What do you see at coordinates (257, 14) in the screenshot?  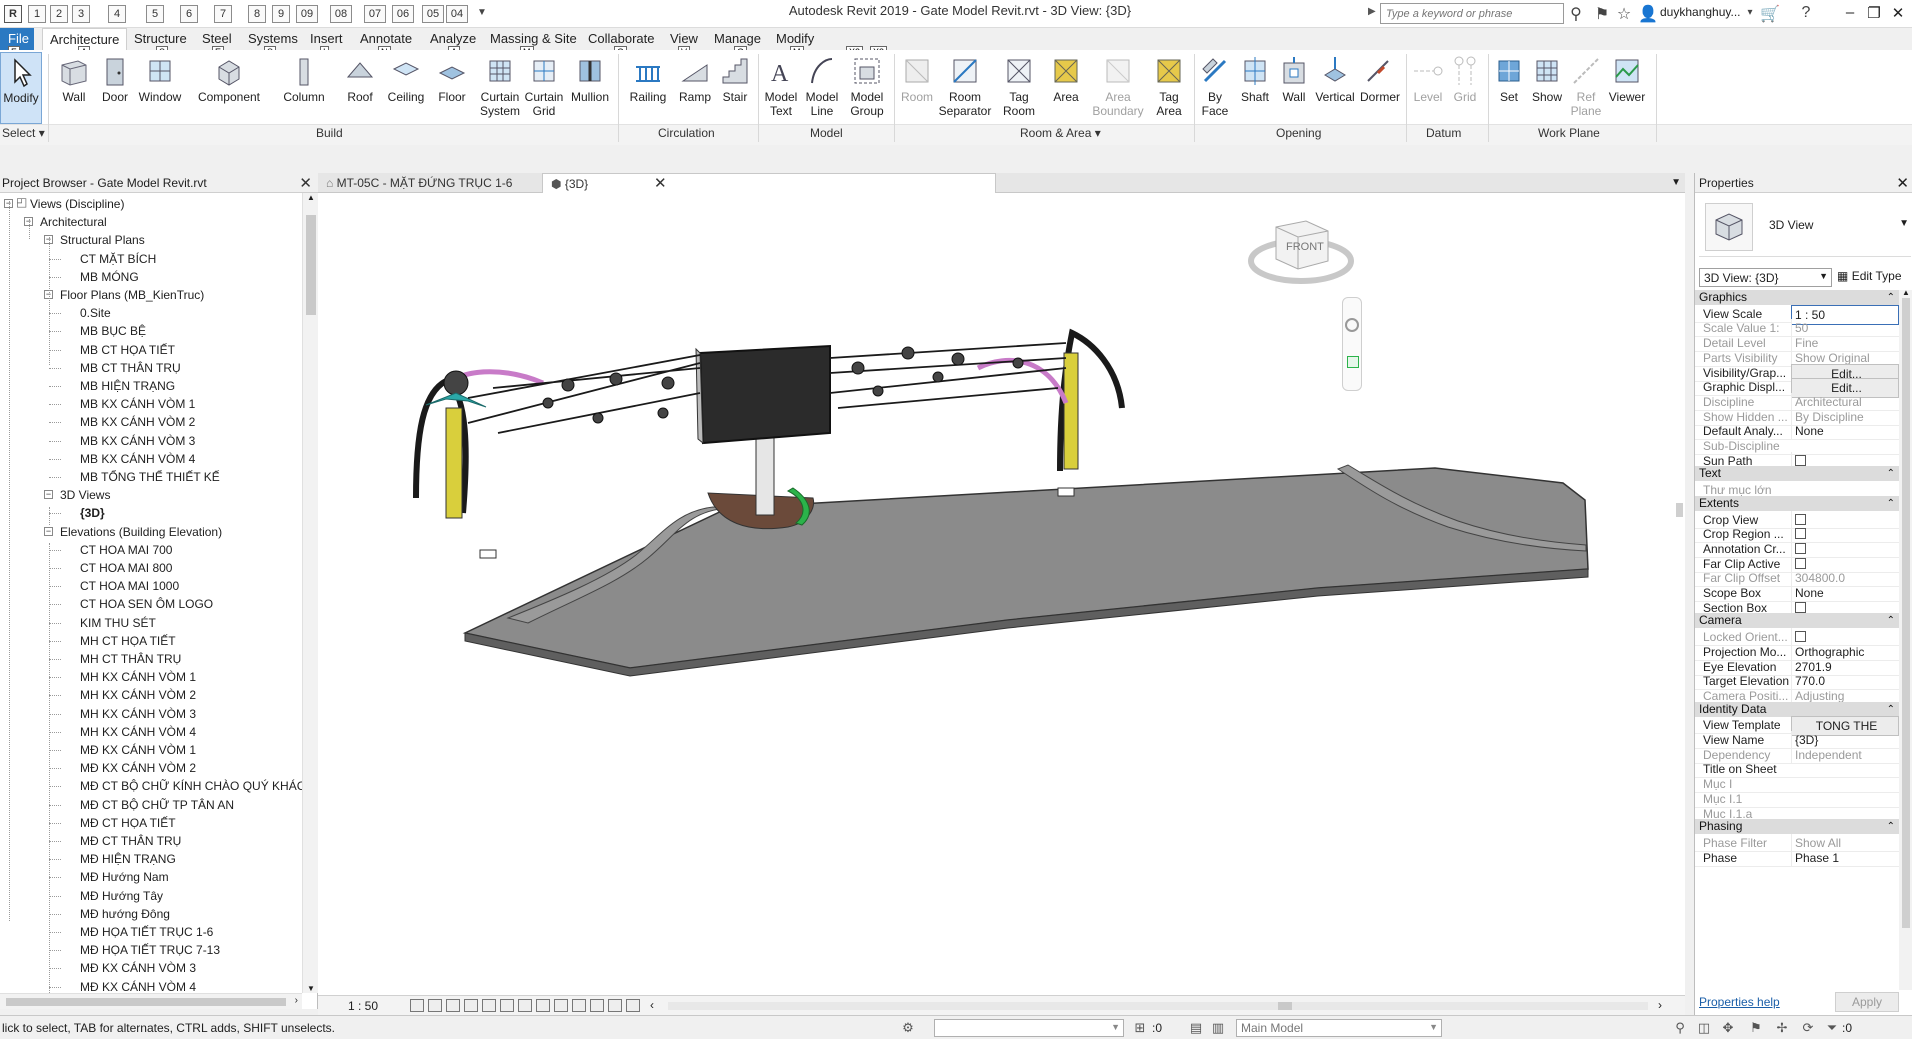 I see `dimension-icon: 8` at bounding box center [257, 14].